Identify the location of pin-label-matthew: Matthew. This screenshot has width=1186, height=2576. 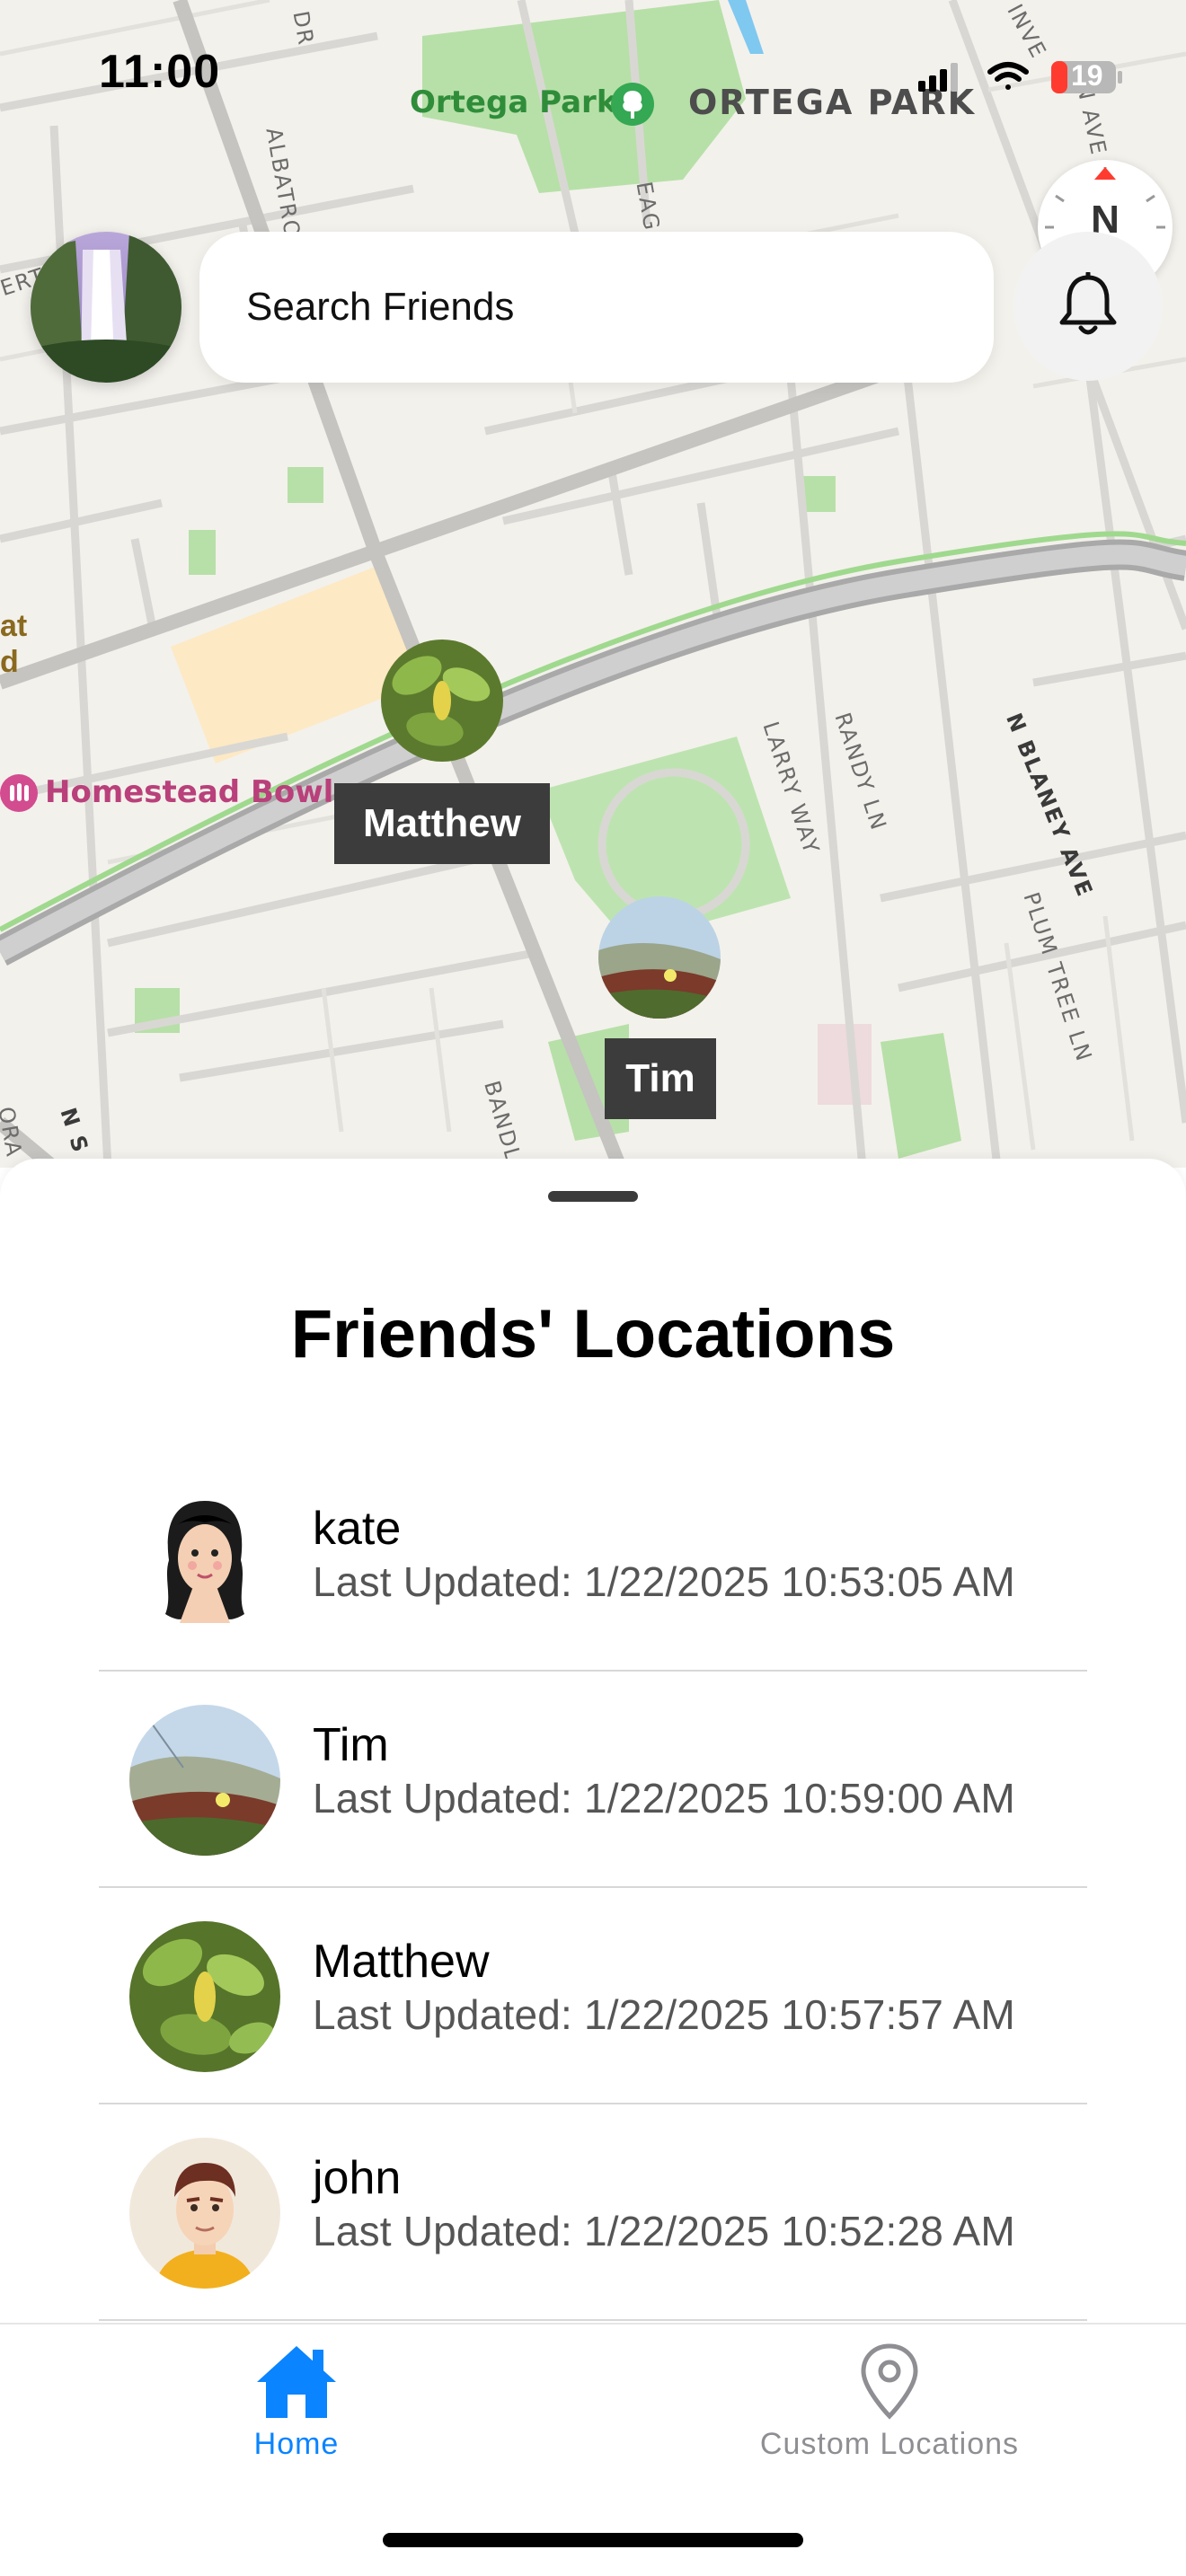
(442, 823).